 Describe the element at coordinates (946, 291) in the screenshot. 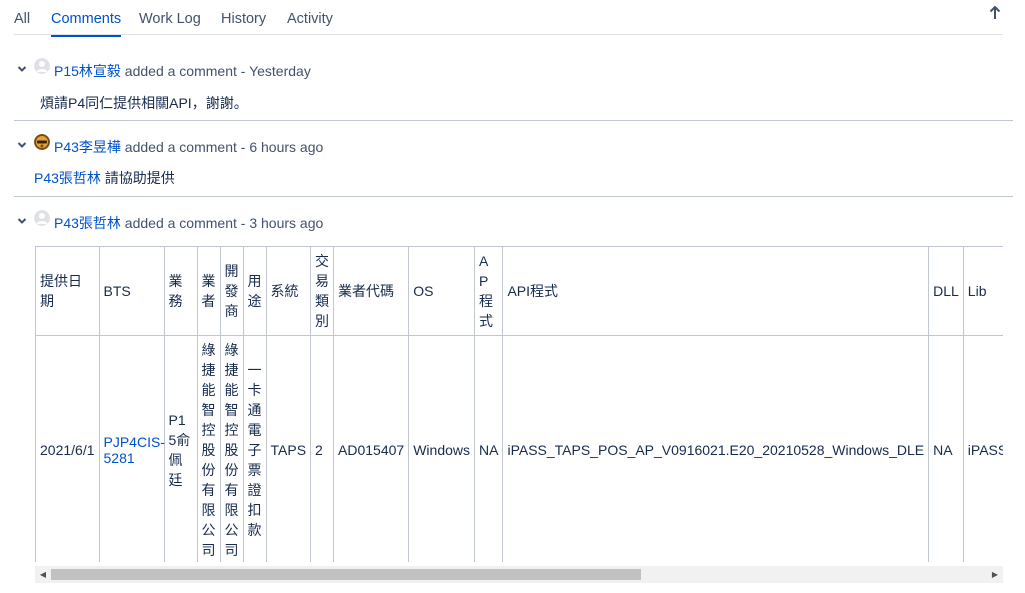

I see `table-header: DLL` at that location.